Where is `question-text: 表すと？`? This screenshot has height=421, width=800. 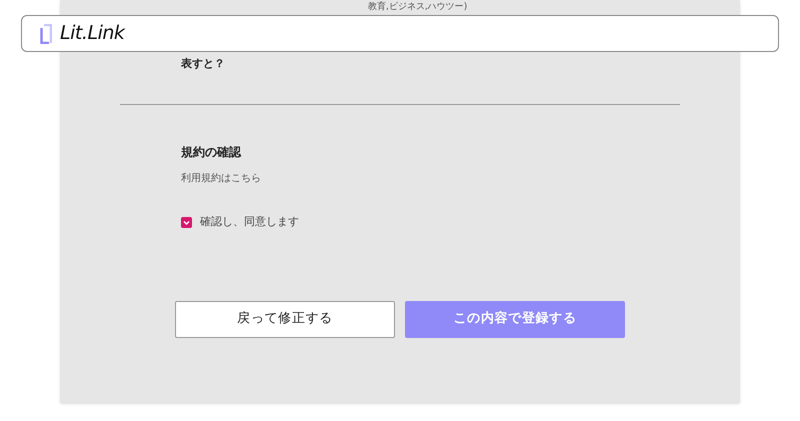
question-text: 表すと？ is located at coordinates (203, 63).